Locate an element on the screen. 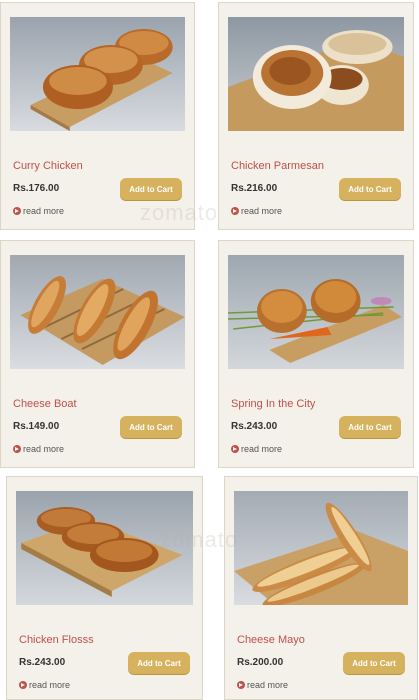 This screenshot has width=419, height=700. product-price: Rs.216.00 is located at coordinates (254, 188).